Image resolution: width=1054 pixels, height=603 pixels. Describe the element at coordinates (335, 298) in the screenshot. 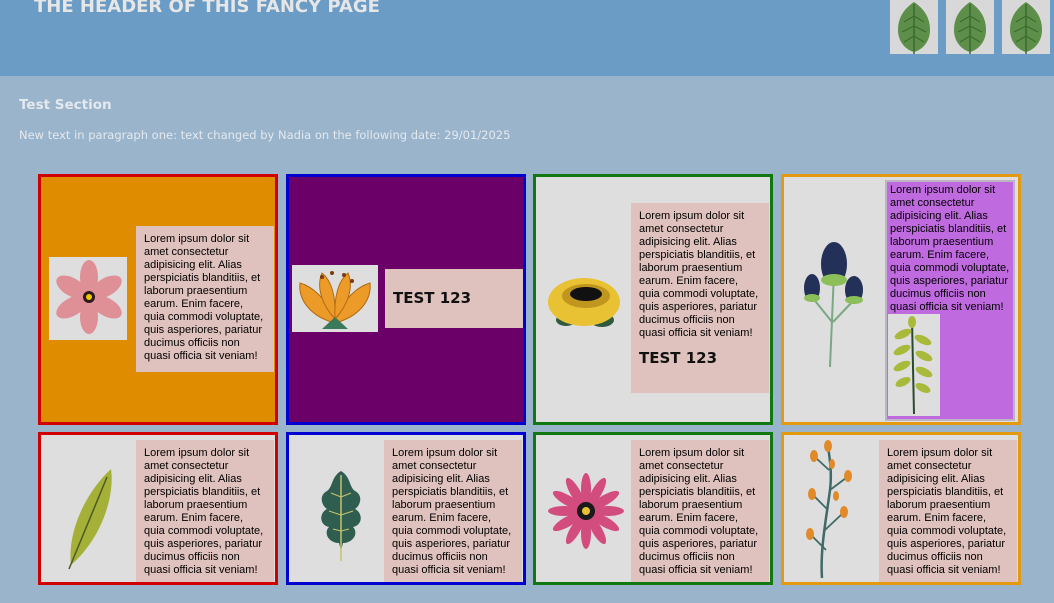

I see `orange-flower-icon` at that location.